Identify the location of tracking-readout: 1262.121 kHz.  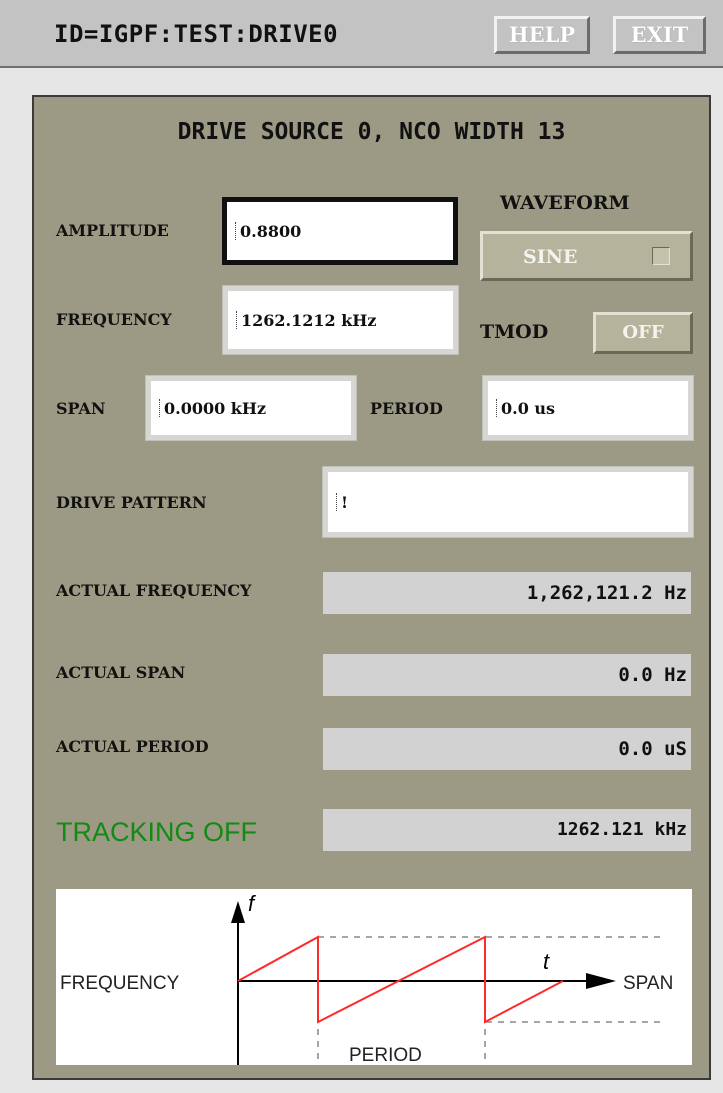
(507, 830).